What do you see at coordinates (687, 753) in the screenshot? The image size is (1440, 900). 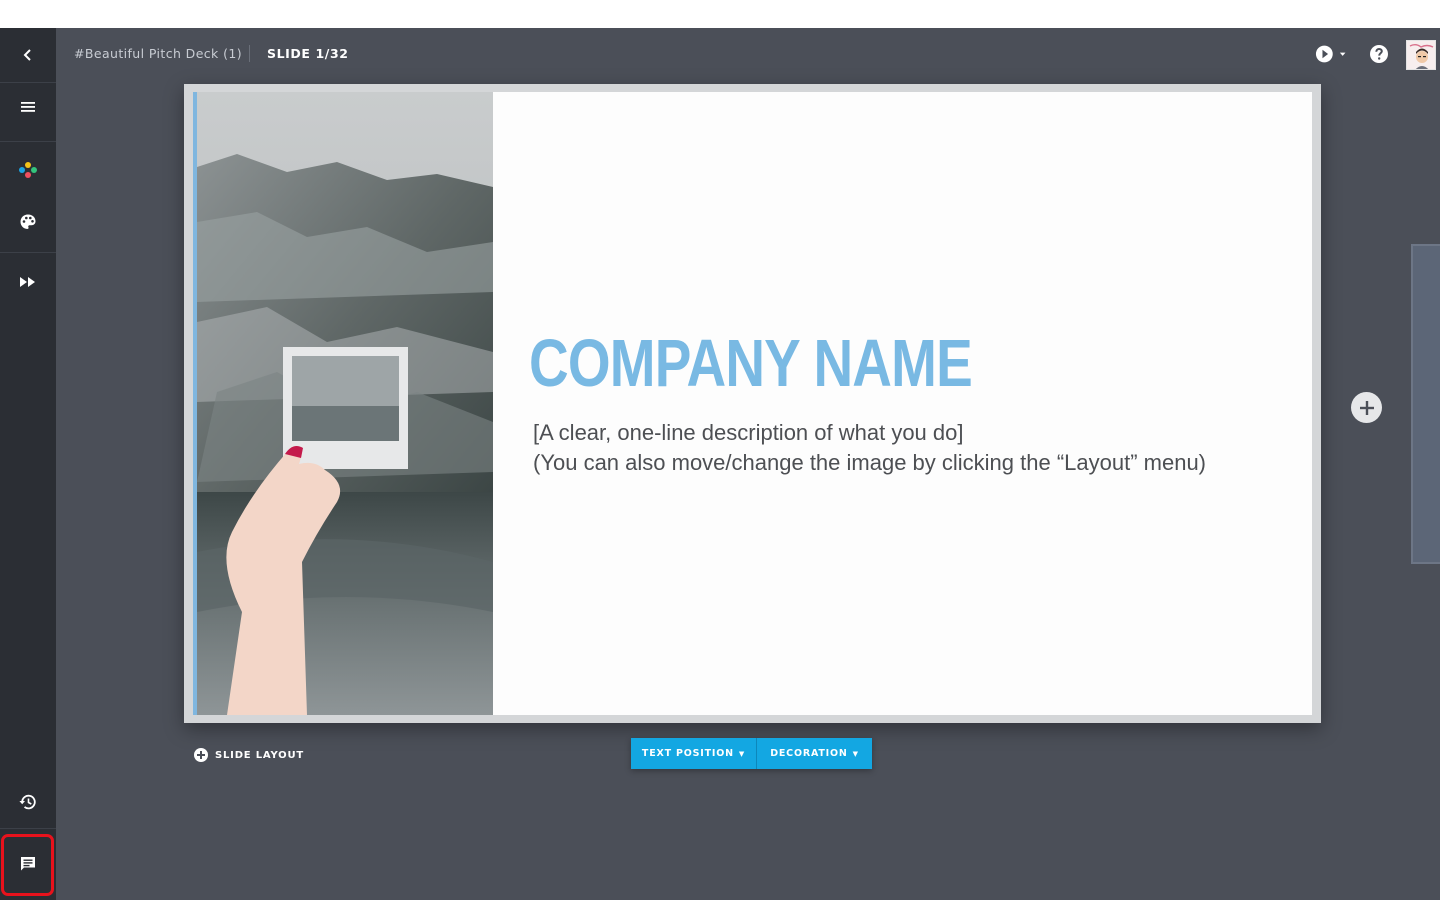 I see `text-position-label: TEXT POSITION` at bounding box center [687, 753].